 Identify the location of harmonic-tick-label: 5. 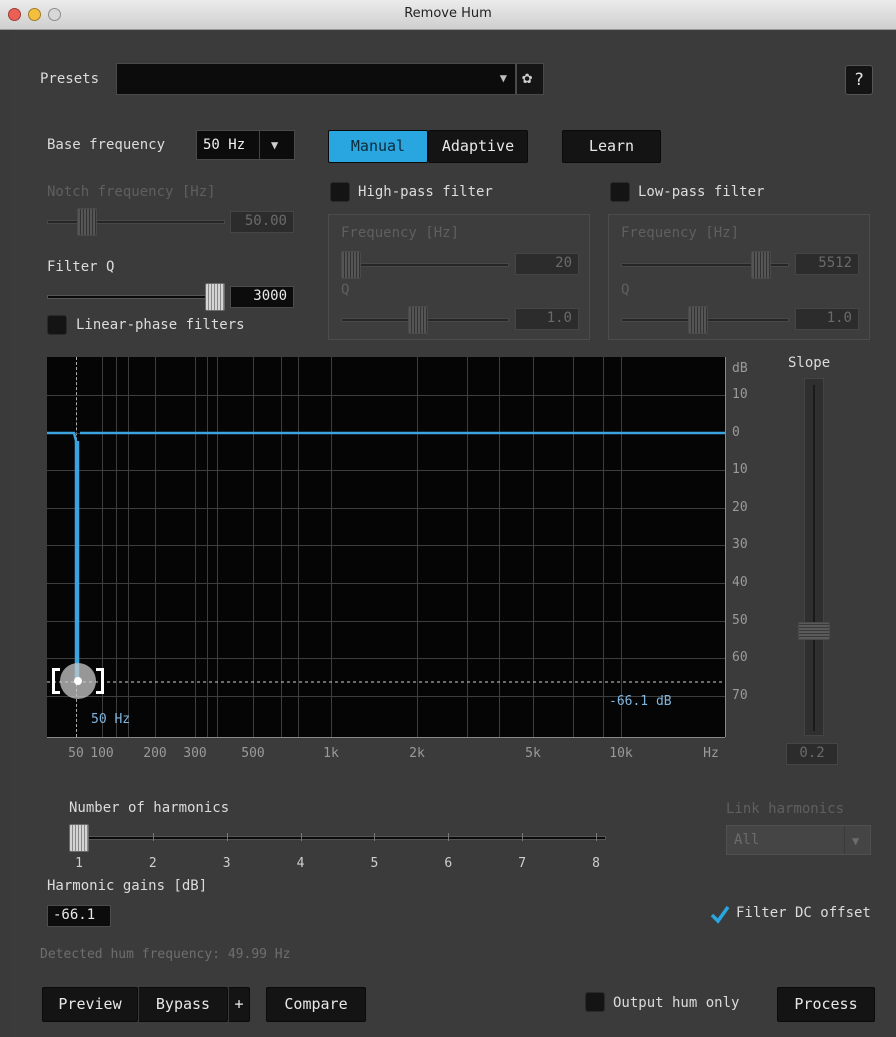
(374, 863).